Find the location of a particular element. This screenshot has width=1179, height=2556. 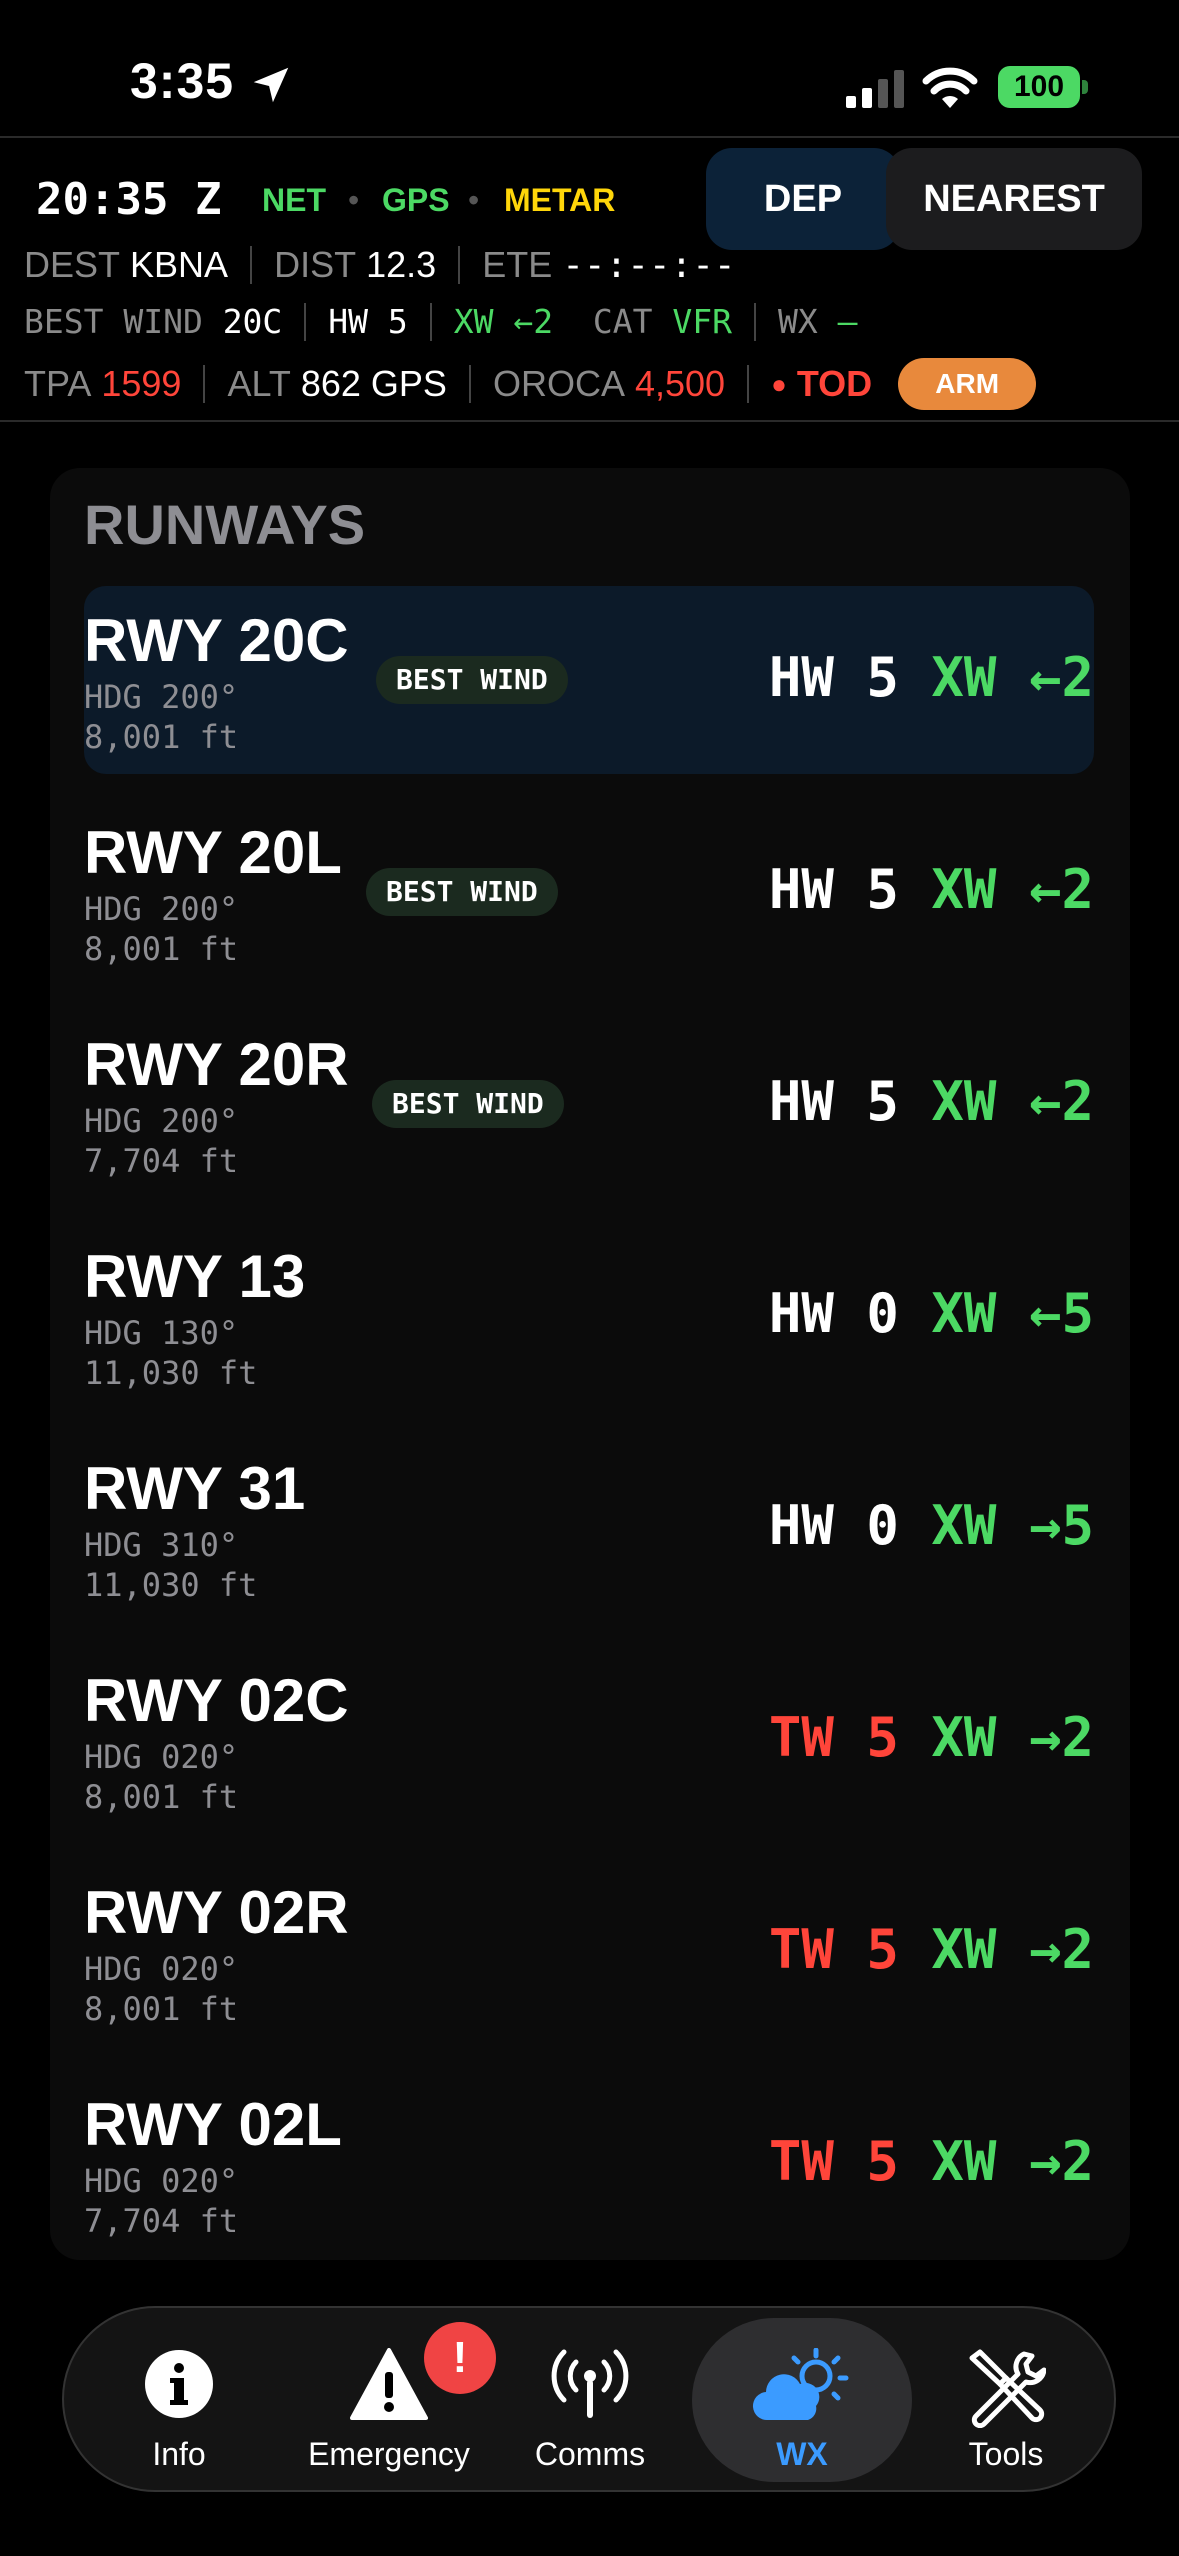

source-metar: METAR is located at coordinates (560, 200).